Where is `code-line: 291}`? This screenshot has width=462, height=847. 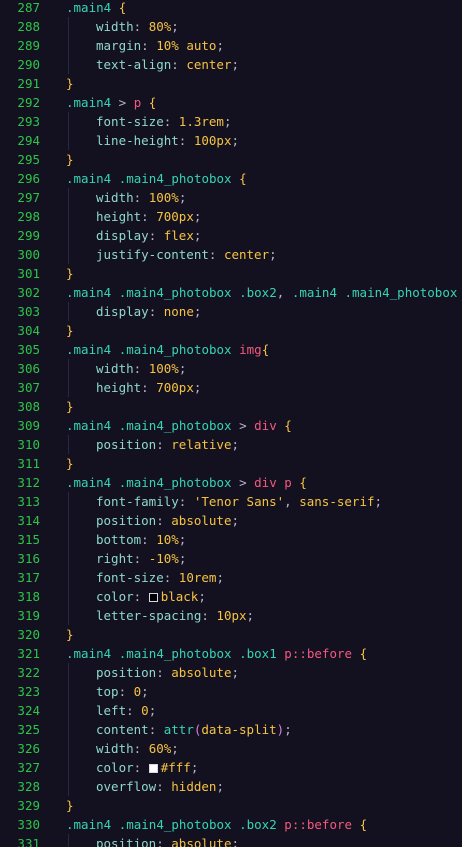 code-line: 291} is located at coordinates (231, 83).